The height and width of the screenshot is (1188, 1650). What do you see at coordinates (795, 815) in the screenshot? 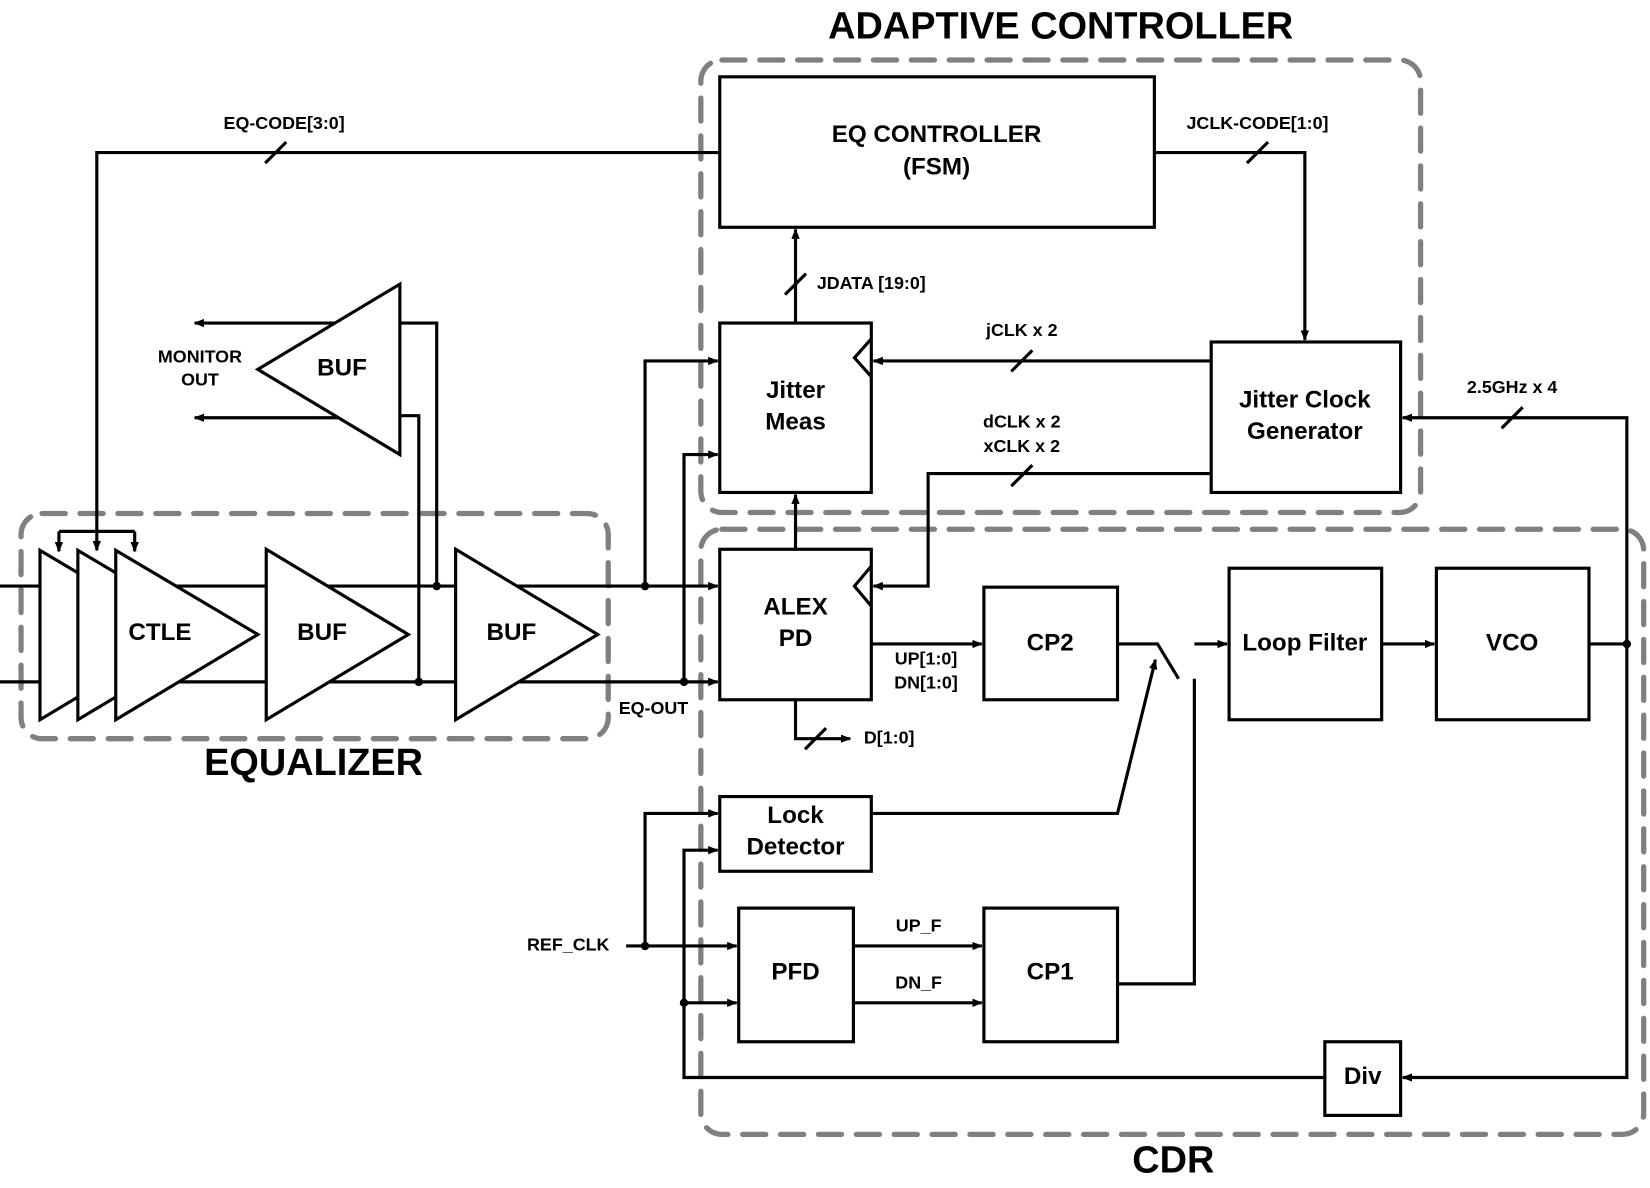
I see `lock-detector-label: Lock` at bounding box center [795, 815].